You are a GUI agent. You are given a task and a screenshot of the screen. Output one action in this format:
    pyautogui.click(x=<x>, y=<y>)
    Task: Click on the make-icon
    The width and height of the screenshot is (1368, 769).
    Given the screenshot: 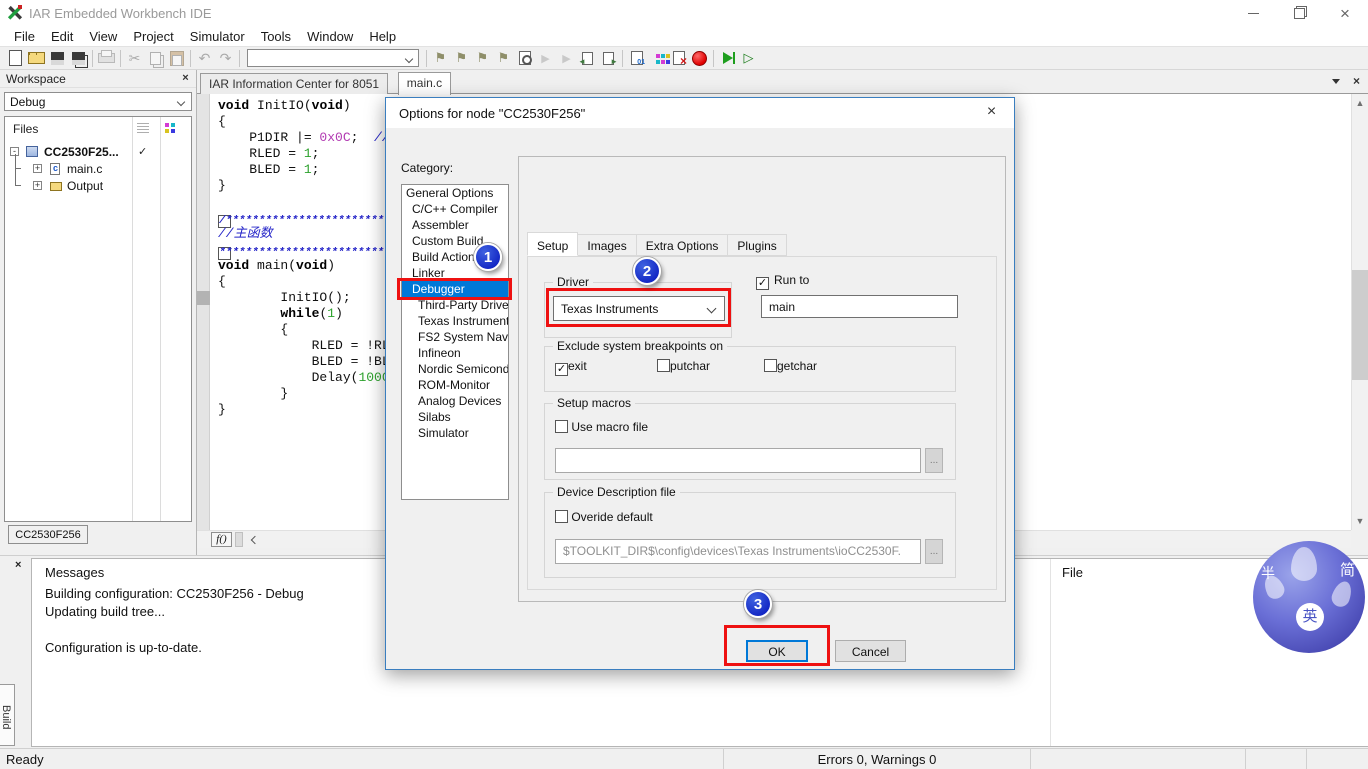 What is the action you would take?
    pyautogui.click(x=657, y=58)
    